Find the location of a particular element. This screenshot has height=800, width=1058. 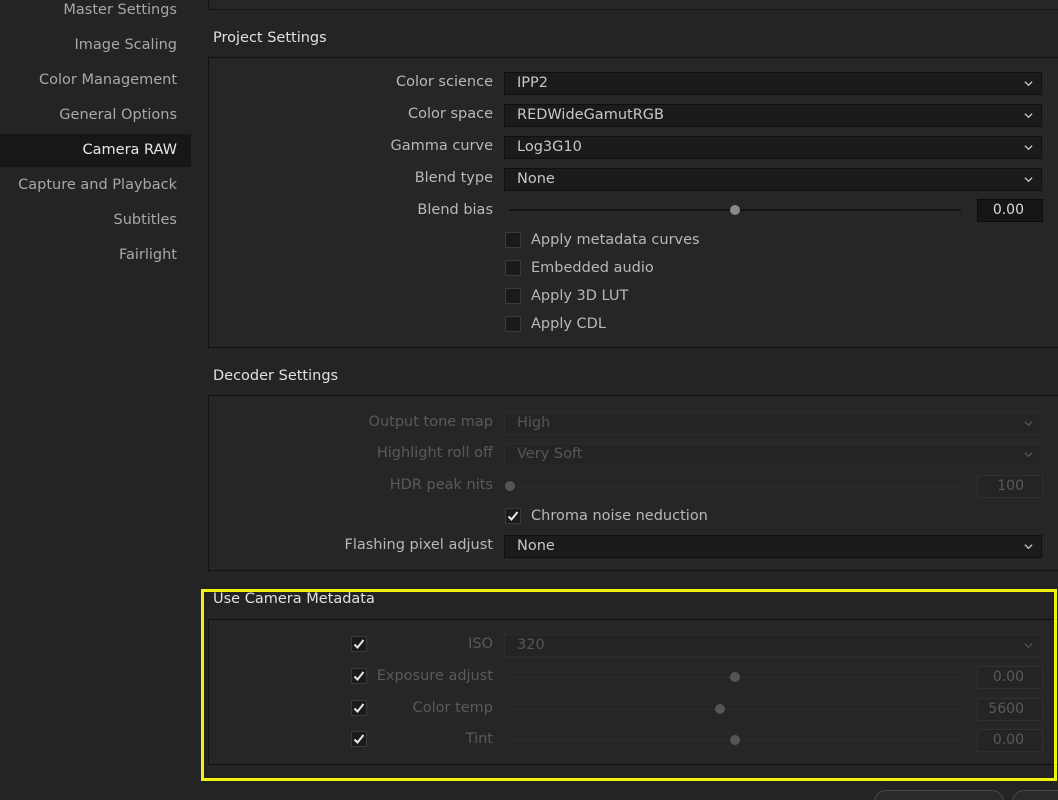

iso-dropdown: 320 is located at coordinates (773, 645).